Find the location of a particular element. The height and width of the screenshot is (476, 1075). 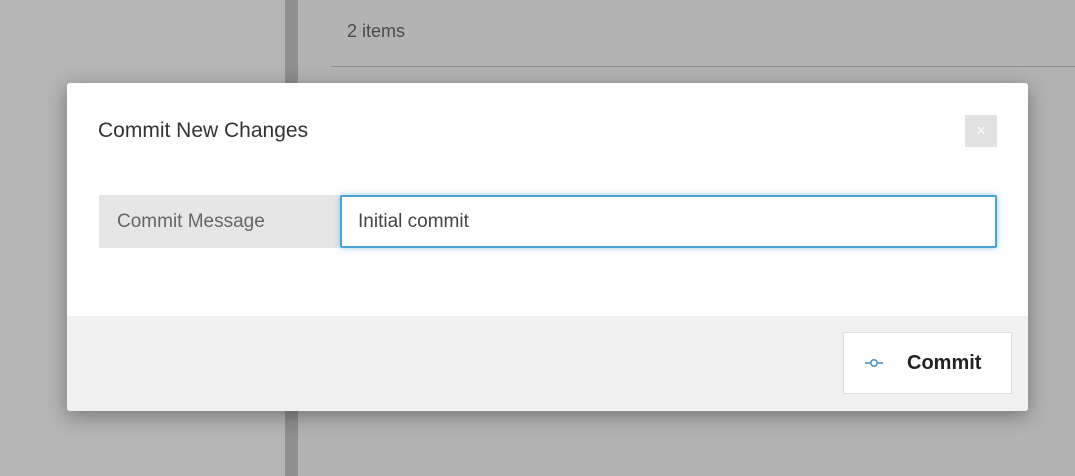

commit-message-label: Commit Message is located at coordinates (219, 221).